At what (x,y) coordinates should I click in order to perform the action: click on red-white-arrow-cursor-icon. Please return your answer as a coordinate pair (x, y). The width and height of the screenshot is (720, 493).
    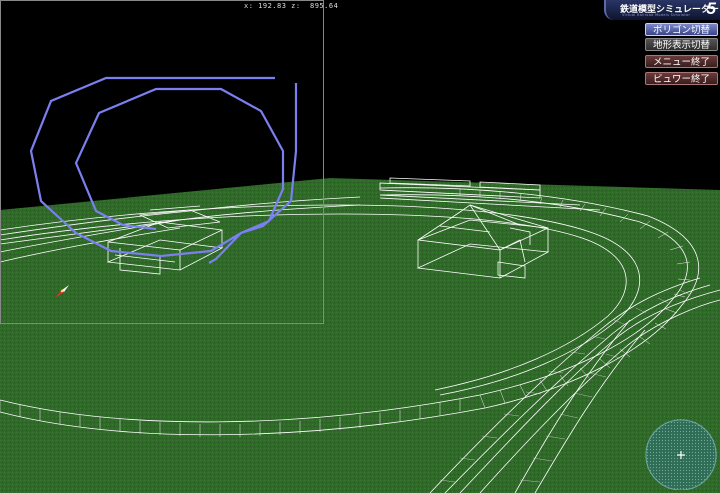
    Looking at the image, I should click on (62, 291).